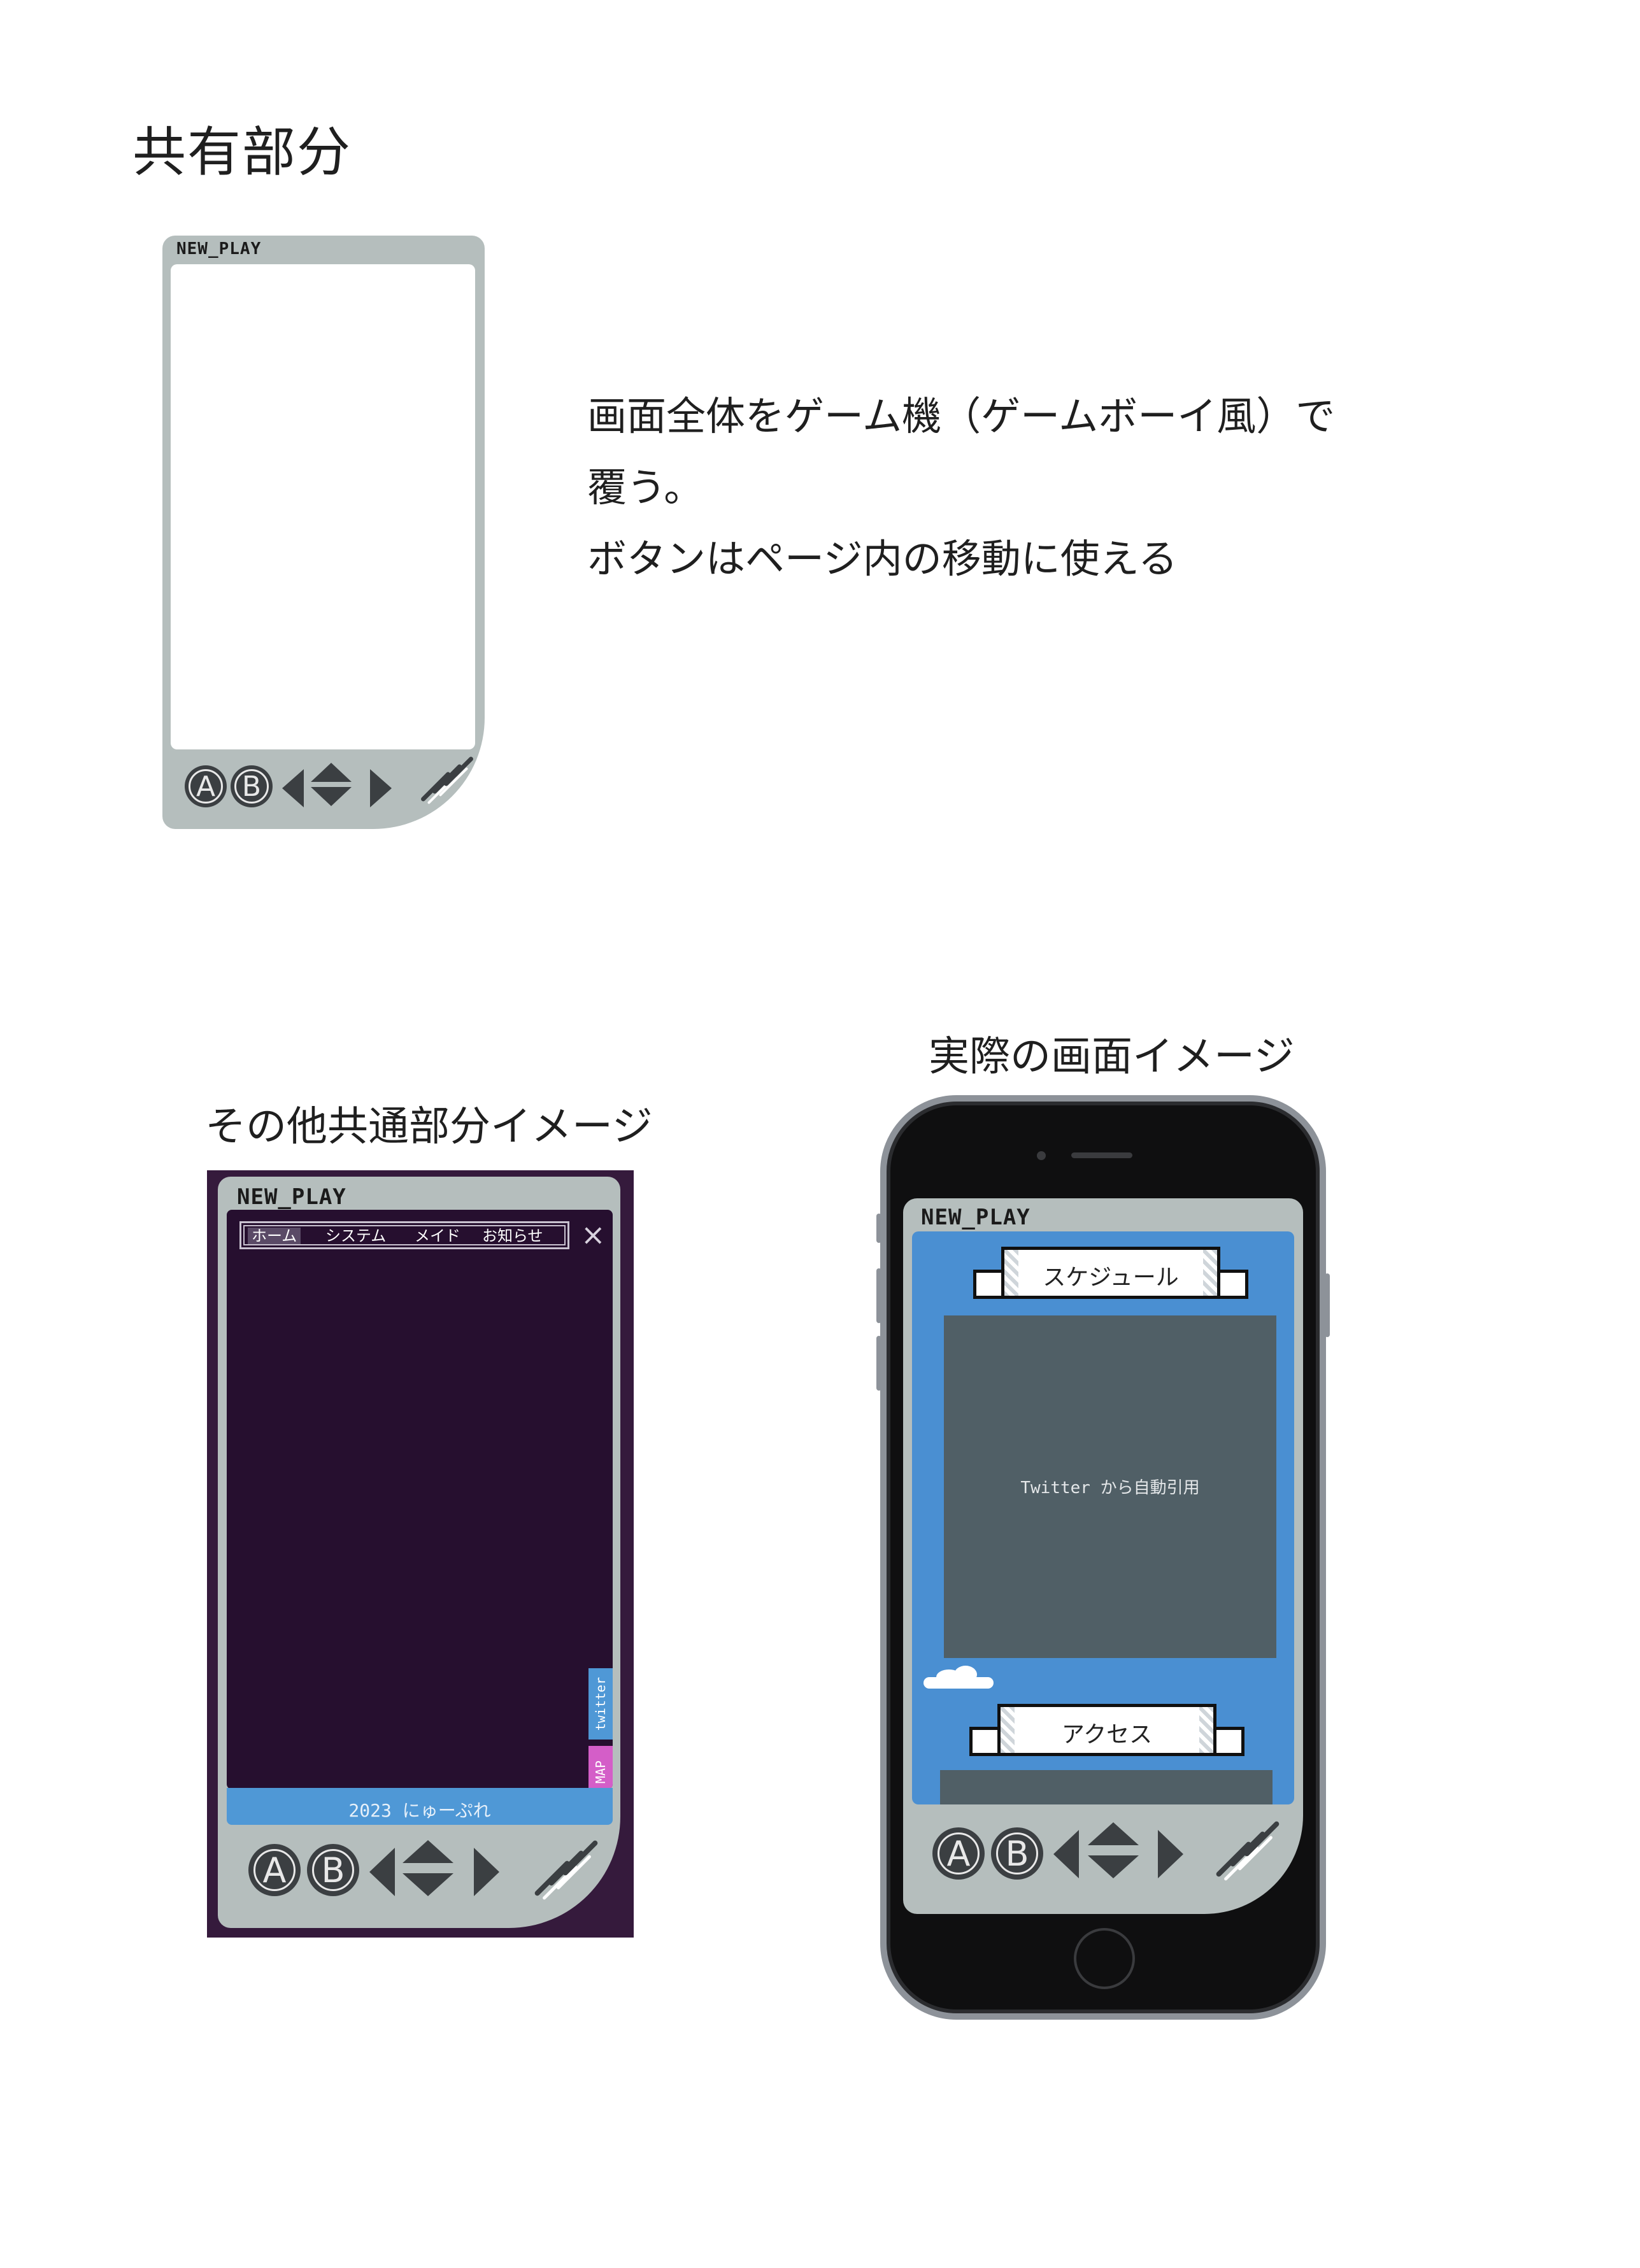  What do you see at coordinates (600, 1768) in the screenshot?
I see `map-tab: MAP` at bounding box center [600, 1768].